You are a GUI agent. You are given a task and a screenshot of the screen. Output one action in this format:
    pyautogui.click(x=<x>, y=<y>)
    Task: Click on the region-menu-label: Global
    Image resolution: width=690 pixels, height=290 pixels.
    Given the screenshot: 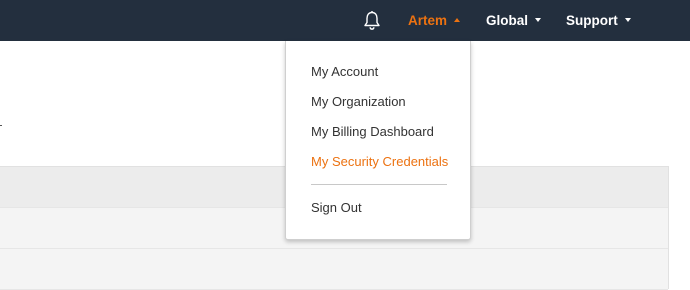 What is the action you would take?
    pyautogui.click(x=507, y=20)
    